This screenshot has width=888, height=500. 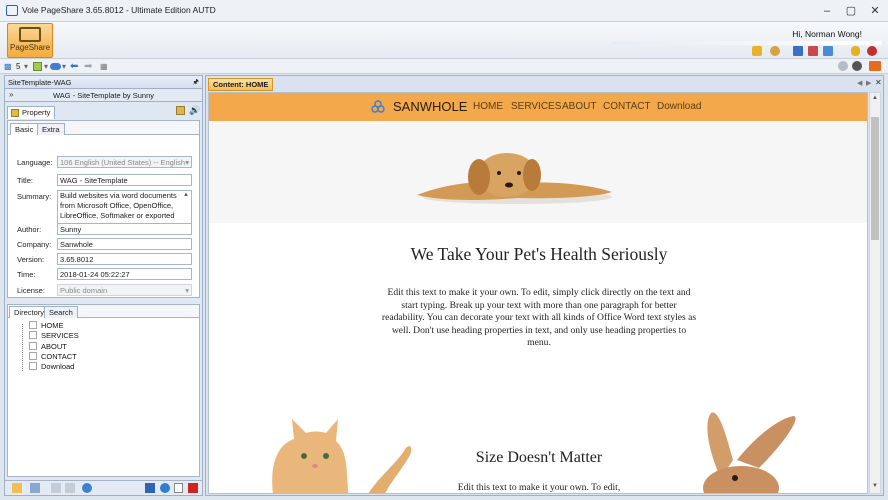 I want to click on window-icon, so click(x=798, y=51).